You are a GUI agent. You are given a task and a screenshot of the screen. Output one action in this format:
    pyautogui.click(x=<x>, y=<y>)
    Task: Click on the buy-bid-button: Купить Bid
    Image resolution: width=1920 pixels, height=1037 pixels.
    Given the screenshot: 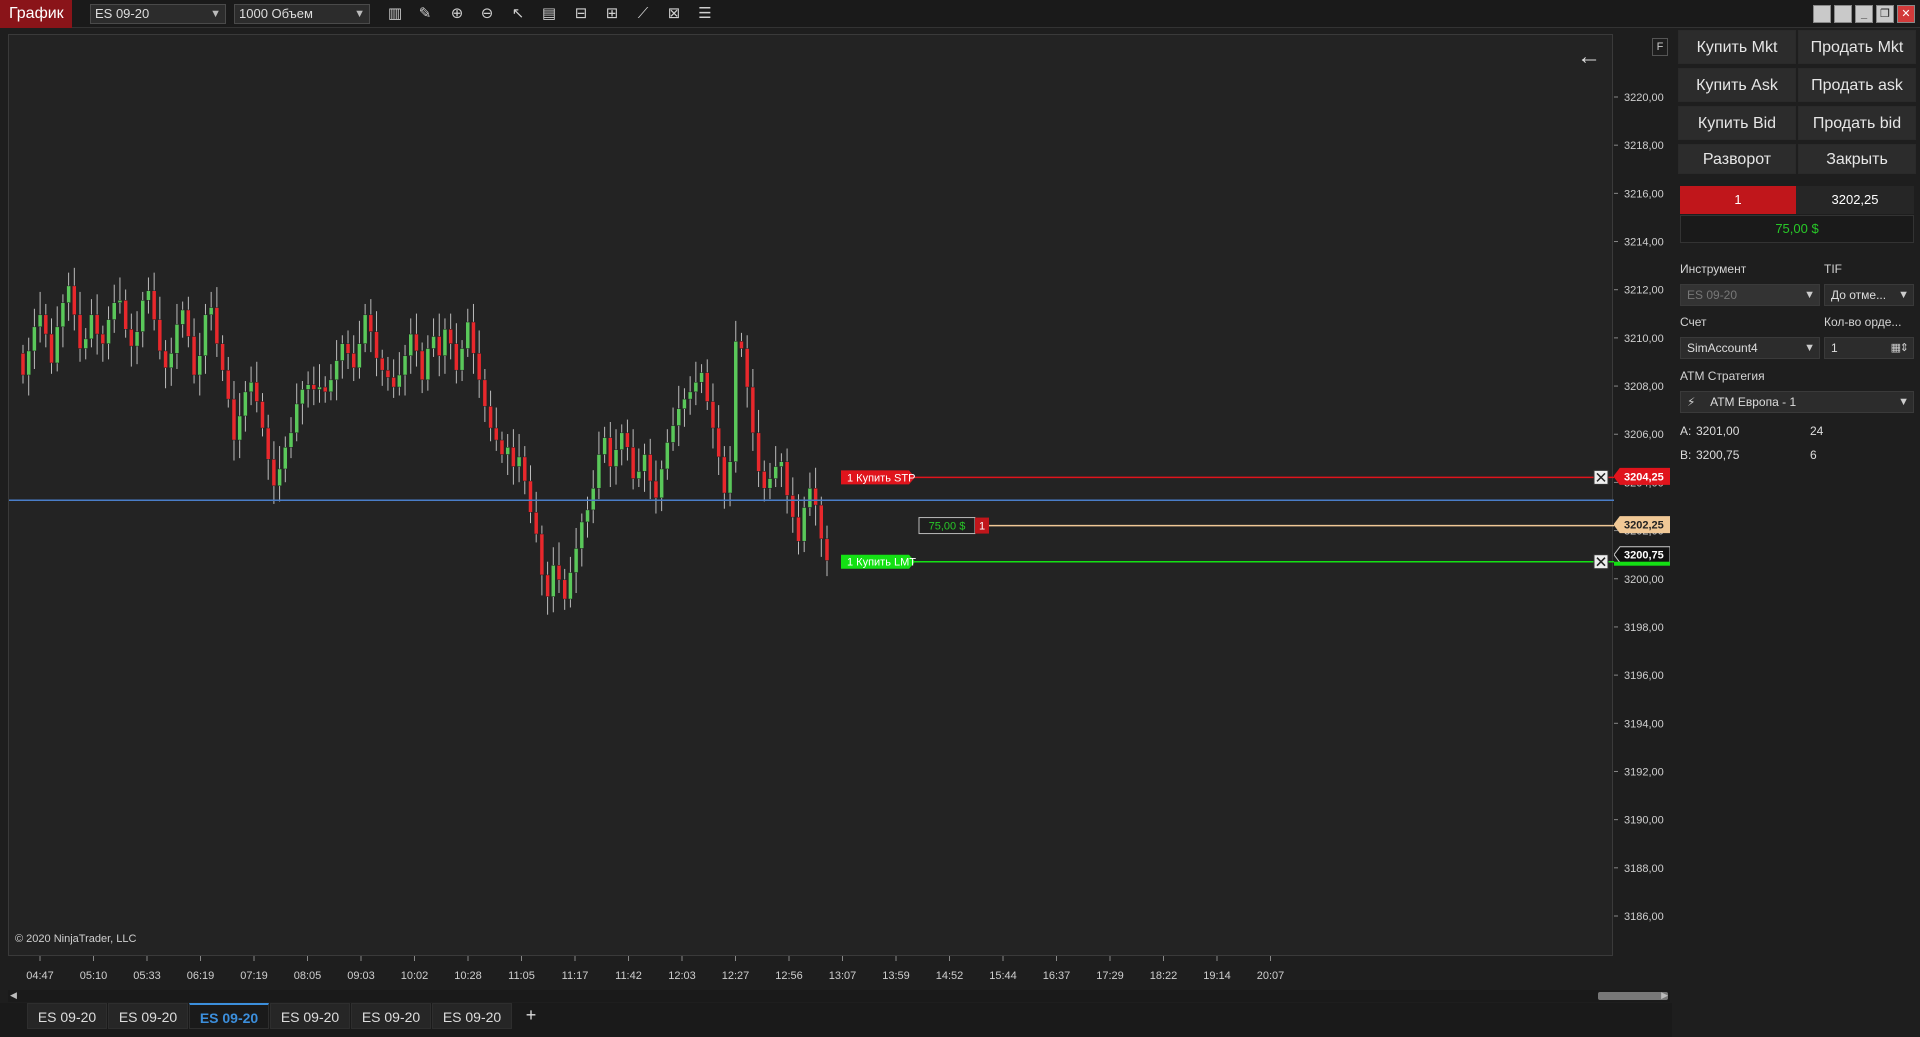 What is the action you would take?
    pyautogui.click(x=1737, y=123)
    